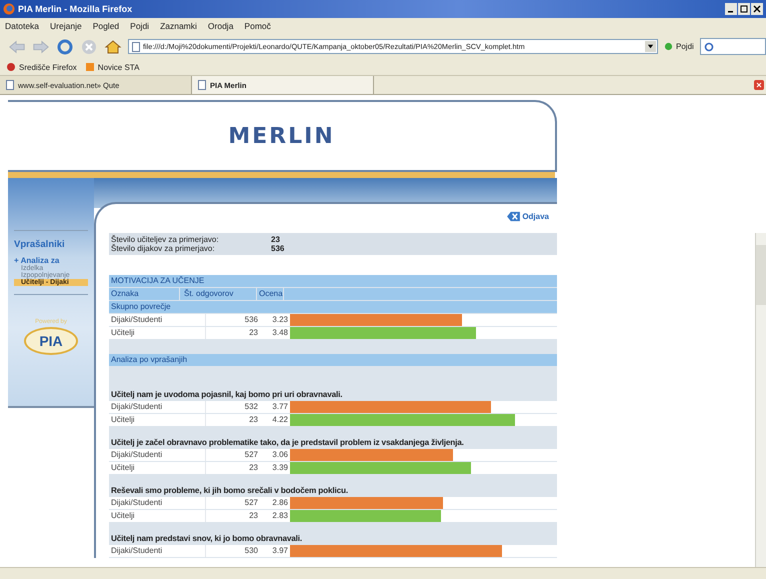  What do you see at coordinates (140, 26) in the screenshot?
I see `menu-item: Pojdi` at bounding box center [140, 26].